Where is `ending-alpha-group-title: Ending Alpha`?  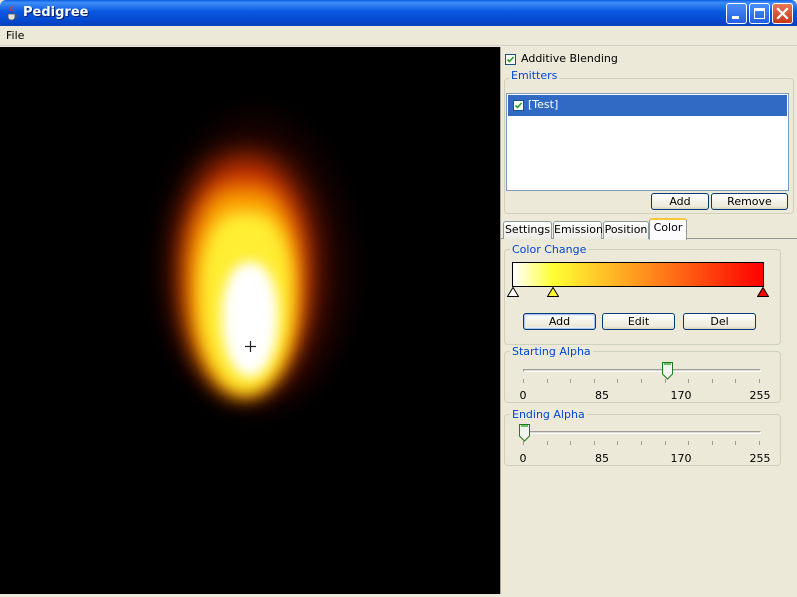 ending-alpha-group-title: Ending Alpha is located at coordinates (548, 414).